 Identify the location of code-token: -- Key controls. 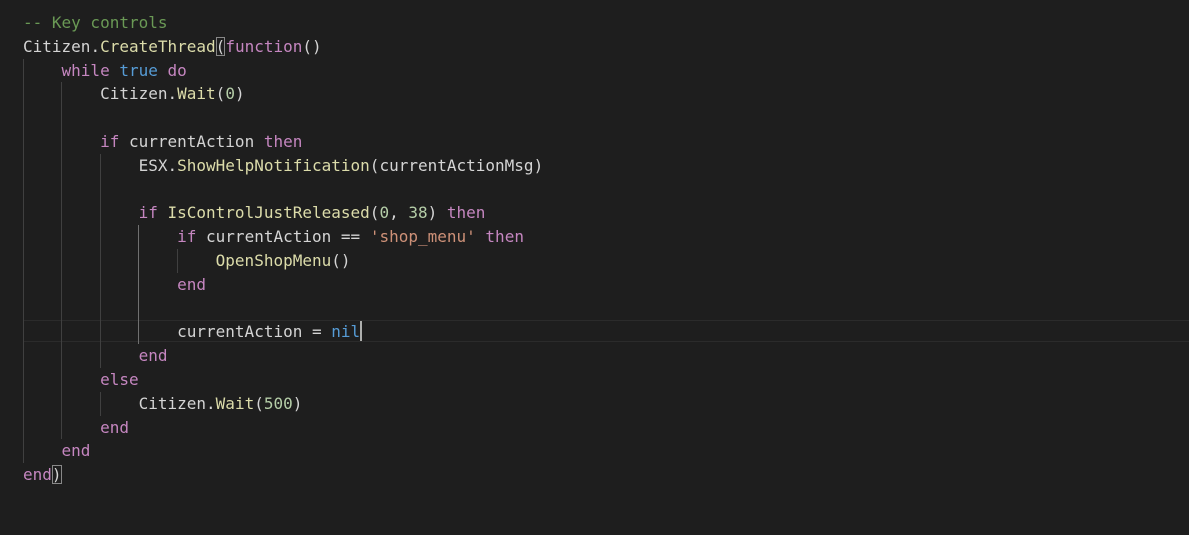
(95, 22).